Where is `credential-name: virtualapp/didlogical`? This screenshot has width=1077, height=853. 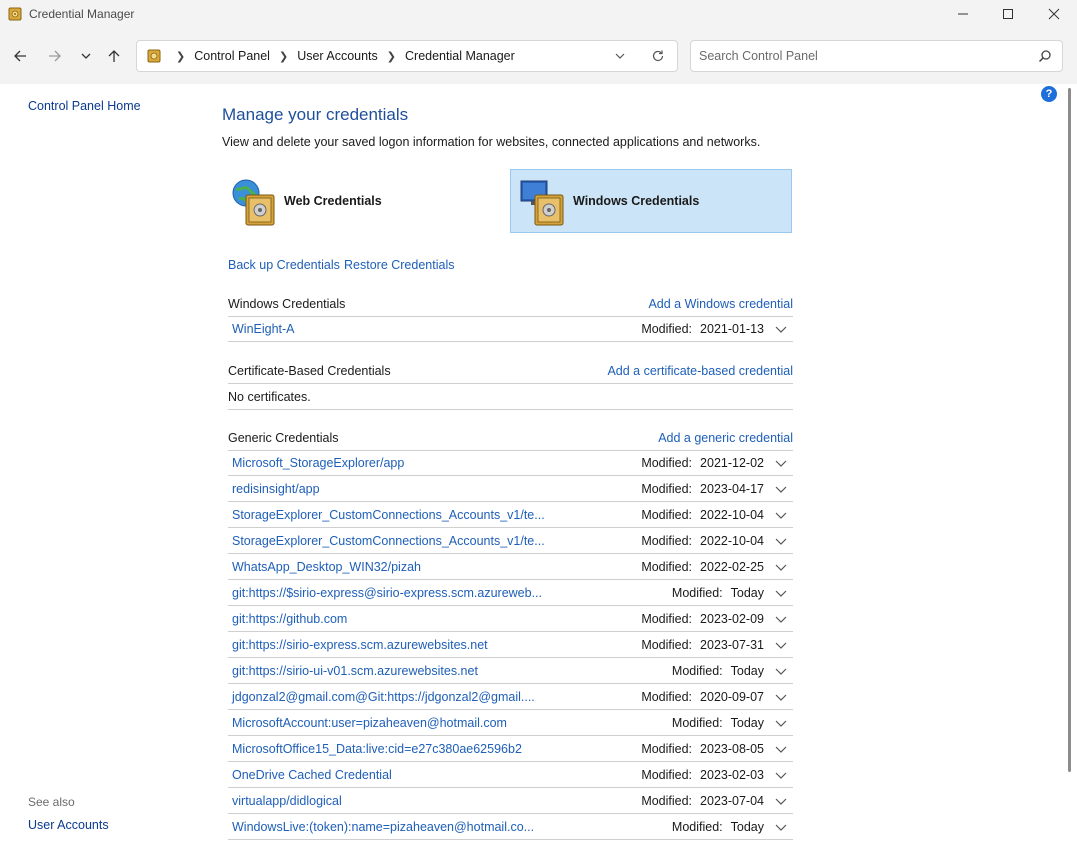
credential-name: virtualapp/didlogical is located at coordinates (287, 801).